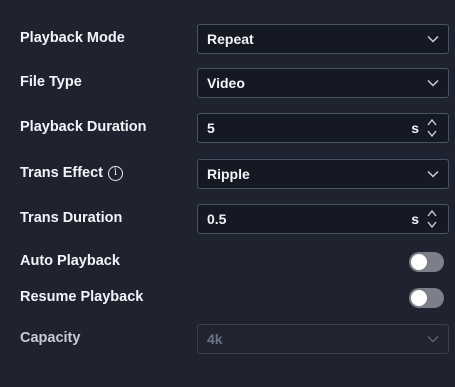 The height and width of the screenshot is (387, 455). I want to click on trans-effect-value: Ripple, so click(228, 174).